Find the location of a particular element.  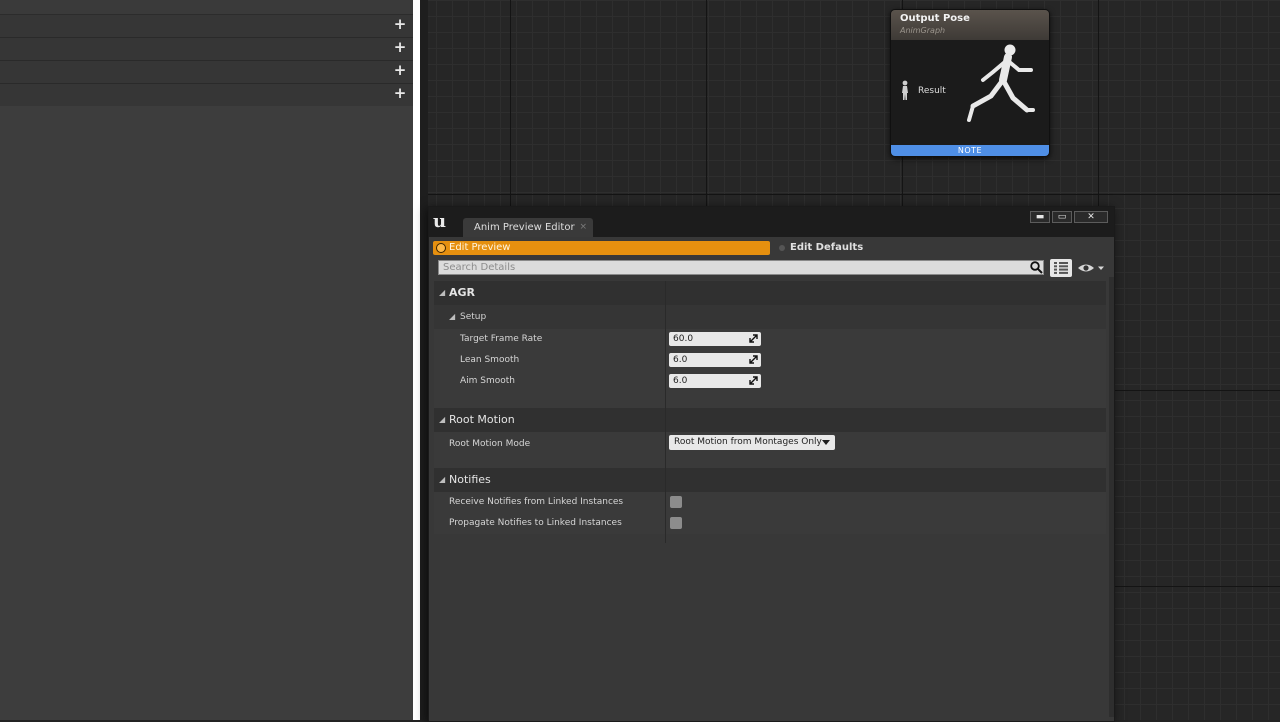

category-label: Root Motion is located at coordinates (482, 419).